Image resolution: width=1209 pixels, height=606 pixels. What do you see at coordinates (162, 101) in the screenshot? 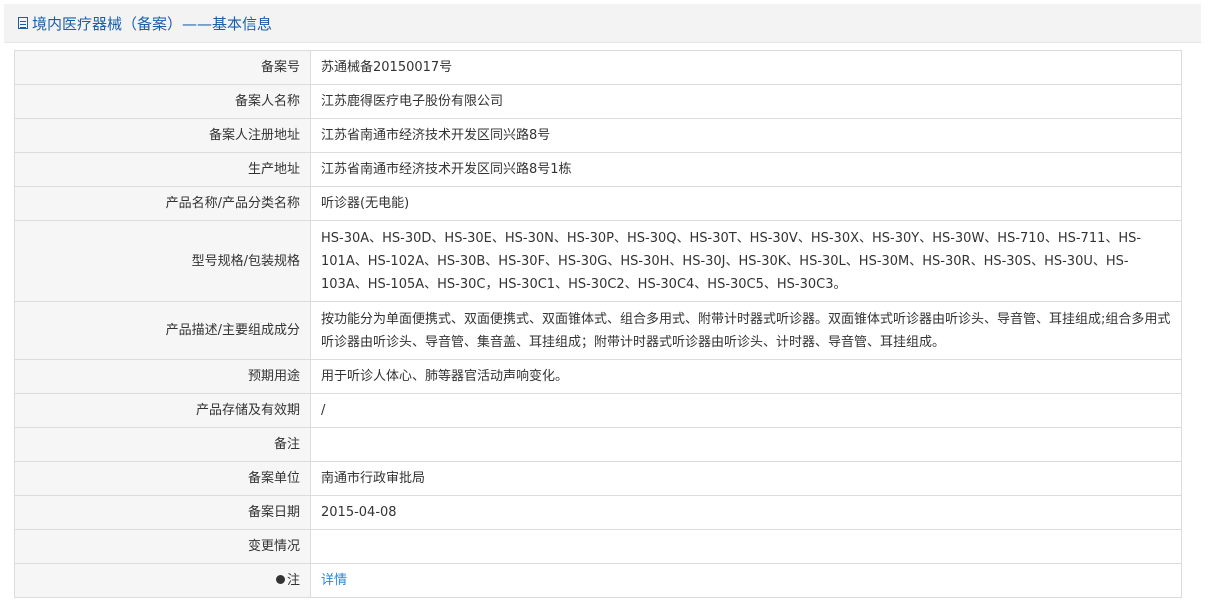
I see `row-label: 备案人名称` at bounding box center [162, 101].